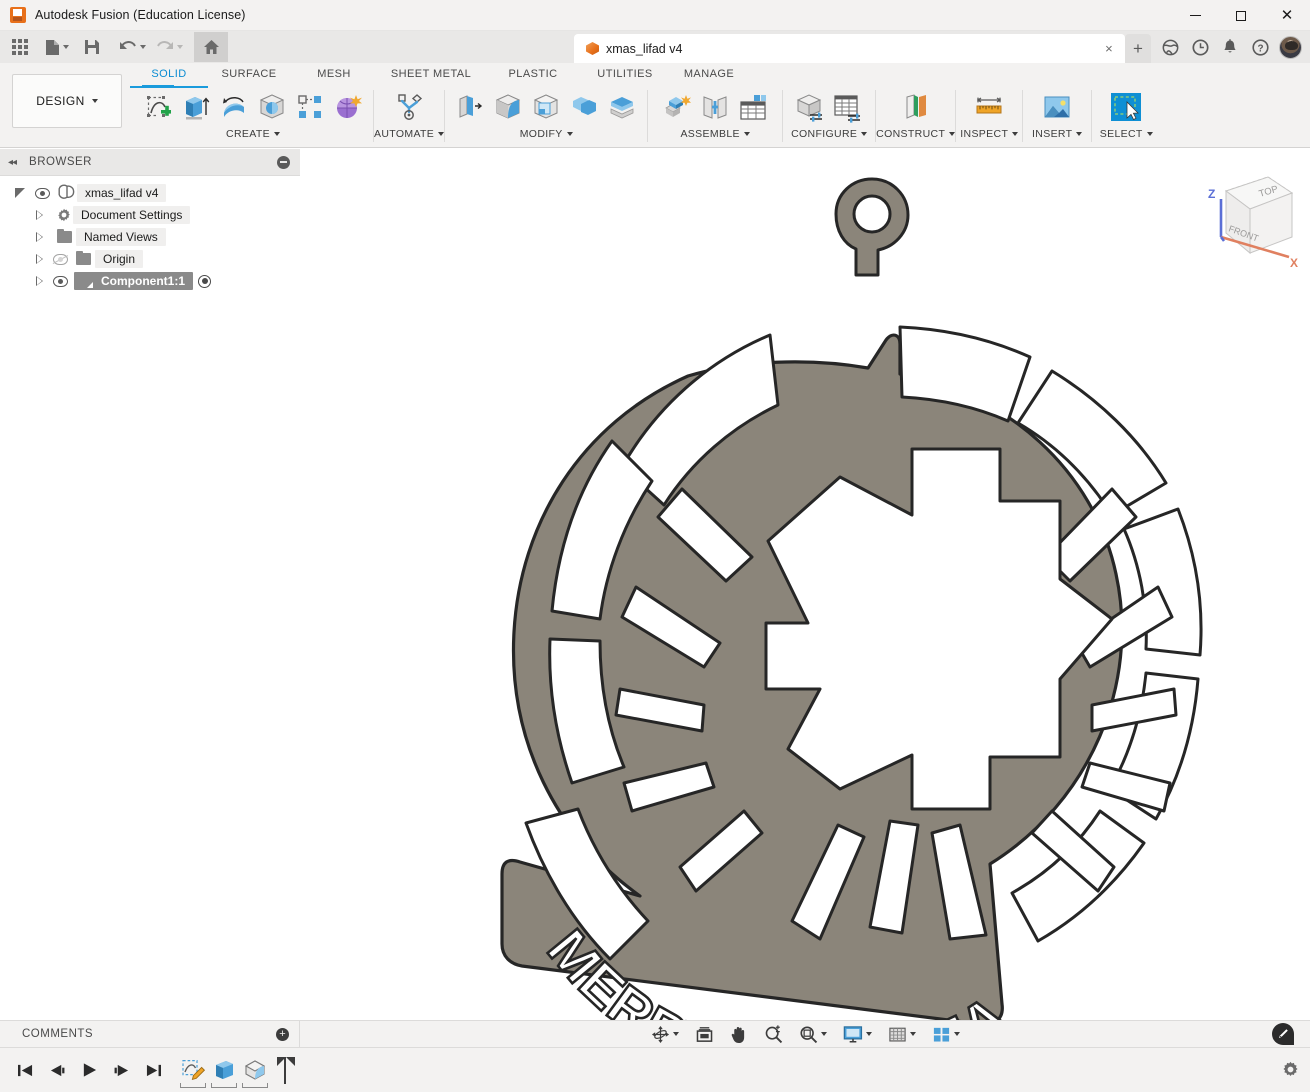 The height and width of the screenshot is (1092, 1310). I want to click on undo-button, so click(132, 47).